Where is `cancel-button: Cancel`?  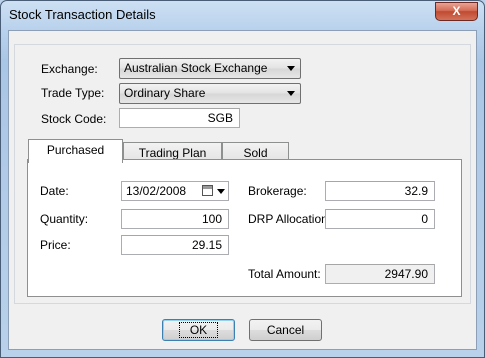
cancel-button: Cancel is located at coordinates (285, 330).